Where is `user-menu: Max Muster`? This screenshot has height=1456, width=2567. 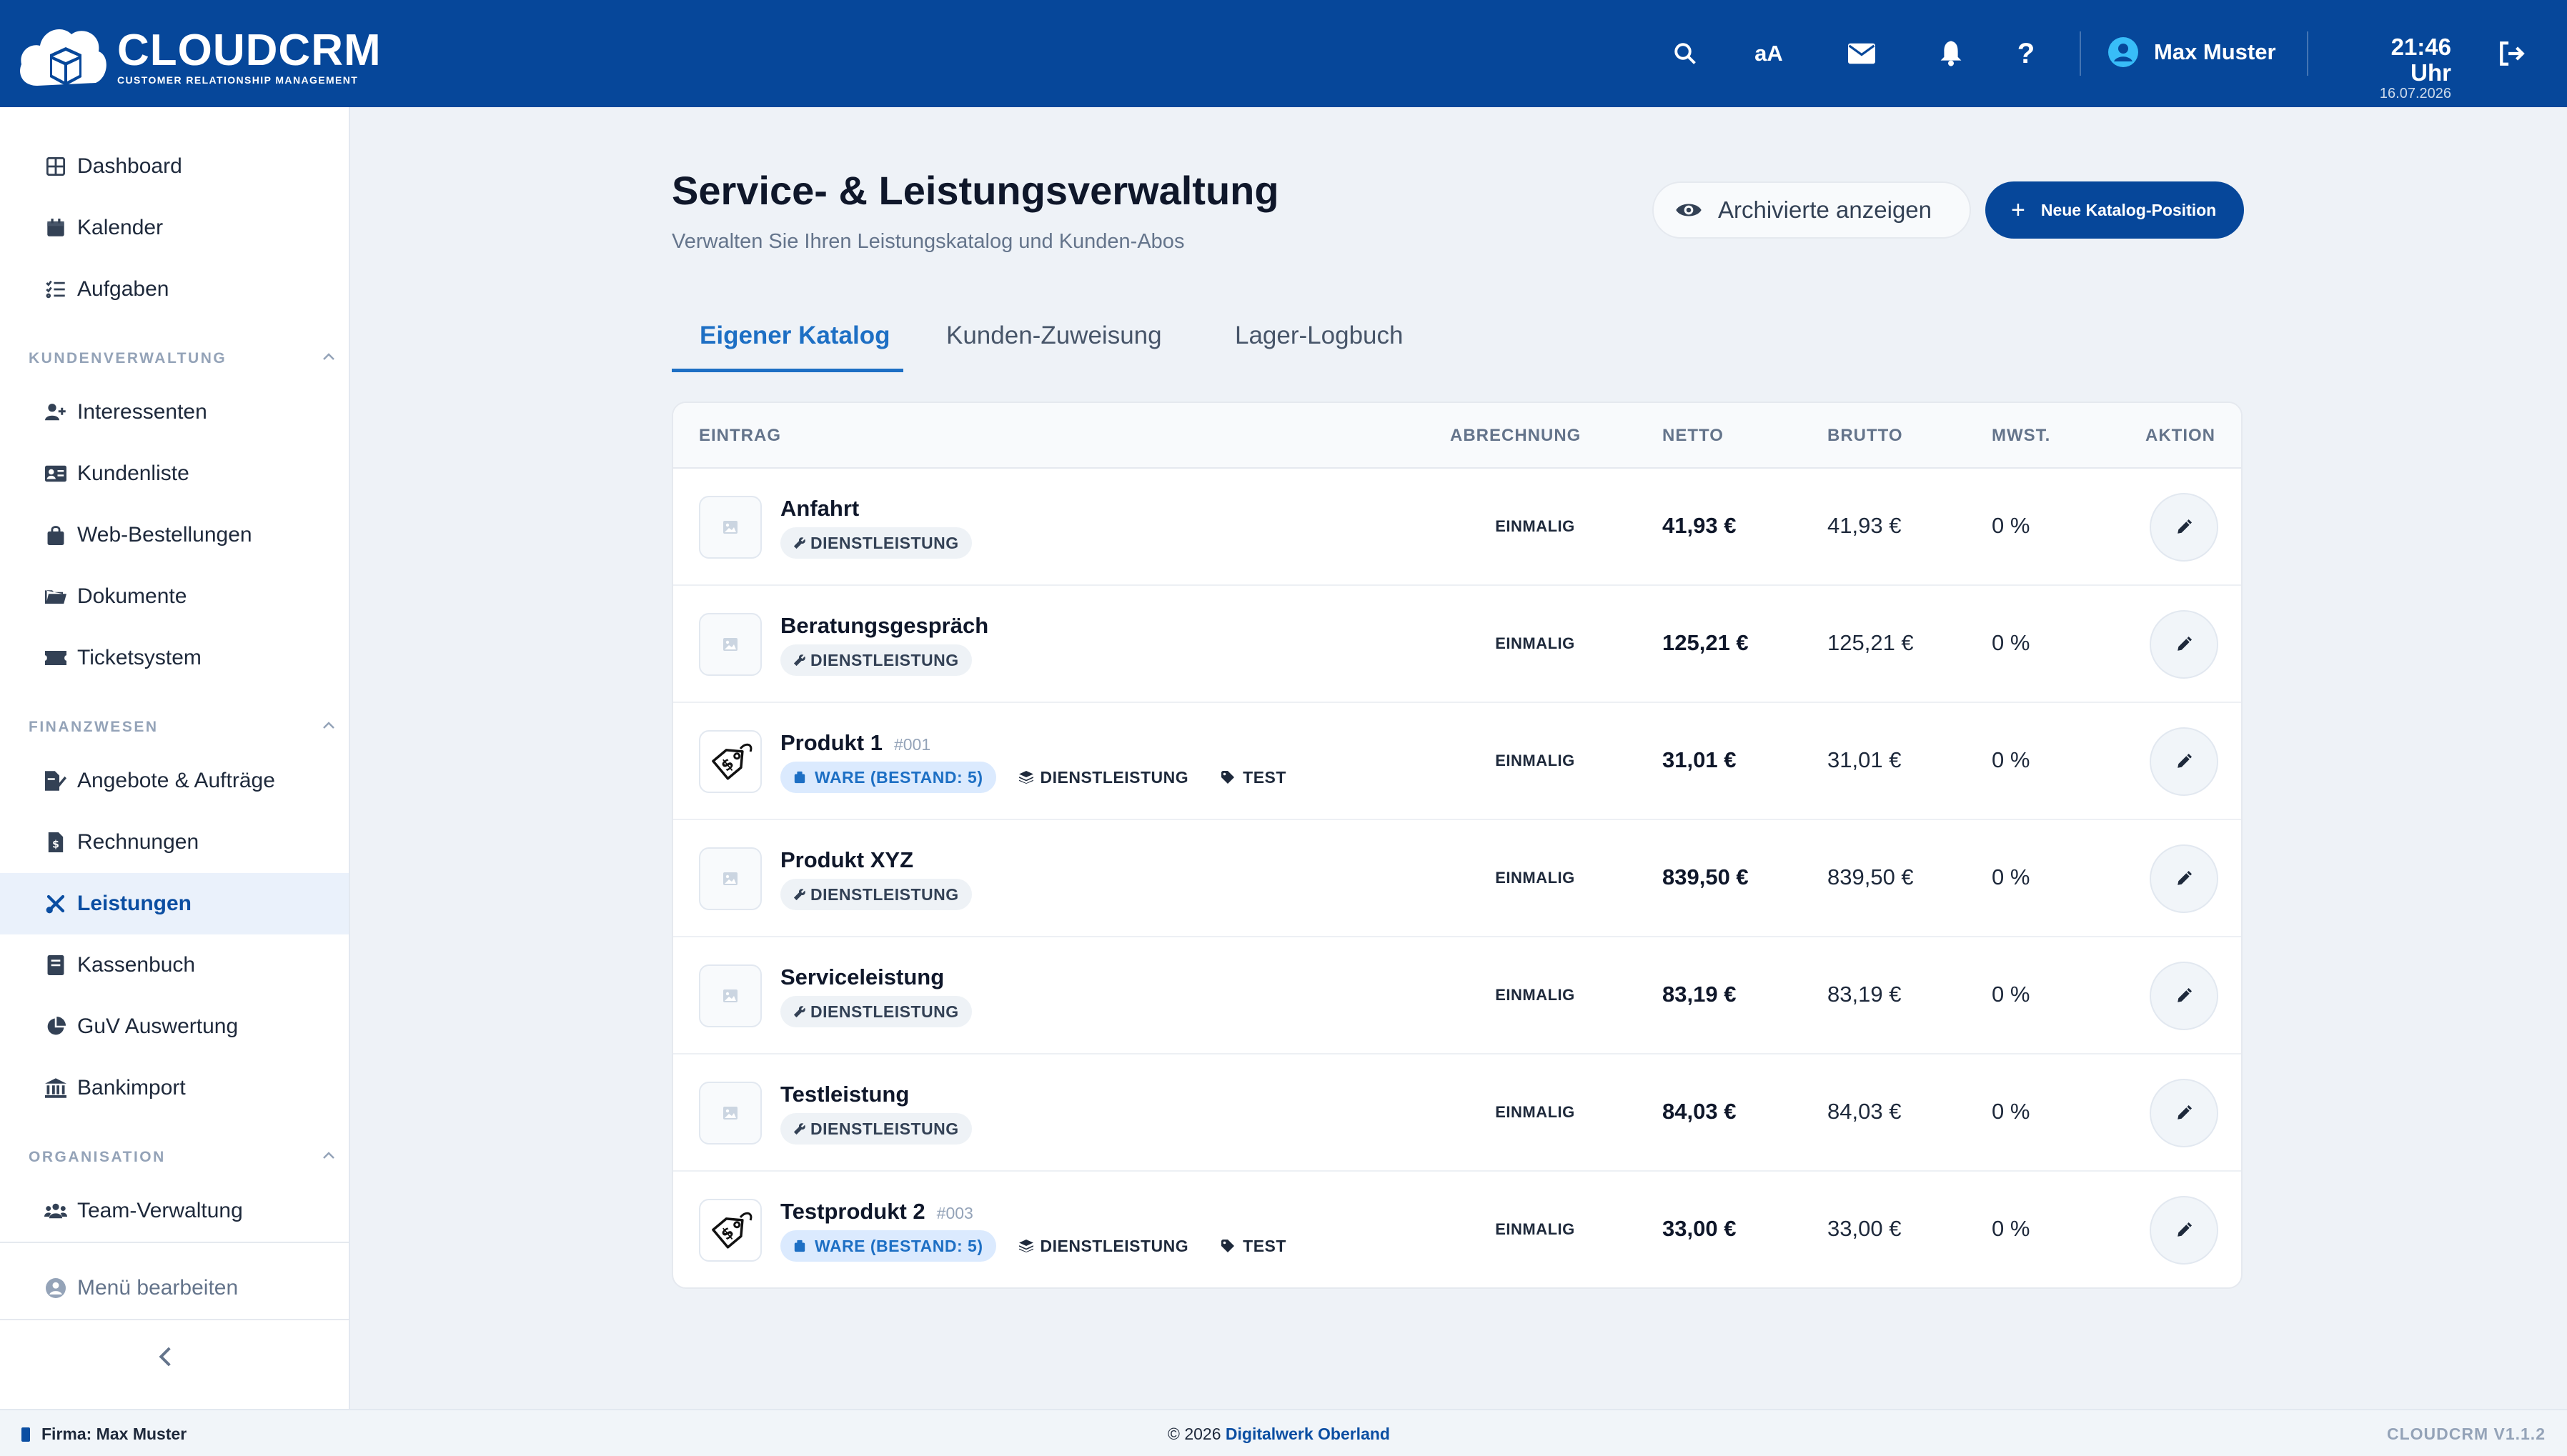
user-menu: Max Muster is located at coordinates (2192, 52).